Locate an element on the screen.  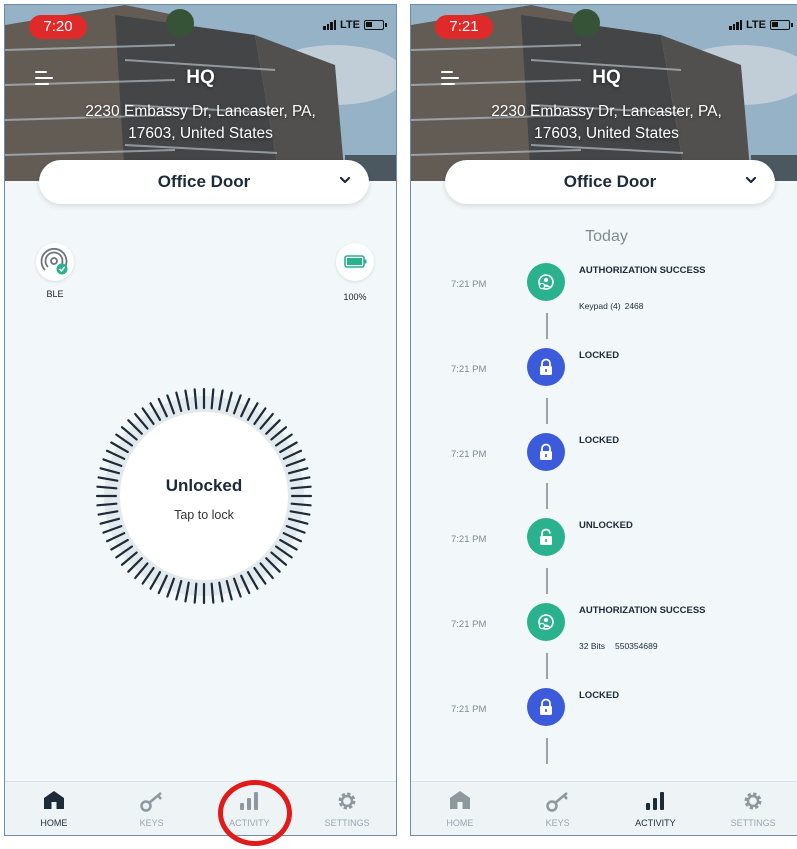
status-time: 7:21 is located at coordinates (464, 27).